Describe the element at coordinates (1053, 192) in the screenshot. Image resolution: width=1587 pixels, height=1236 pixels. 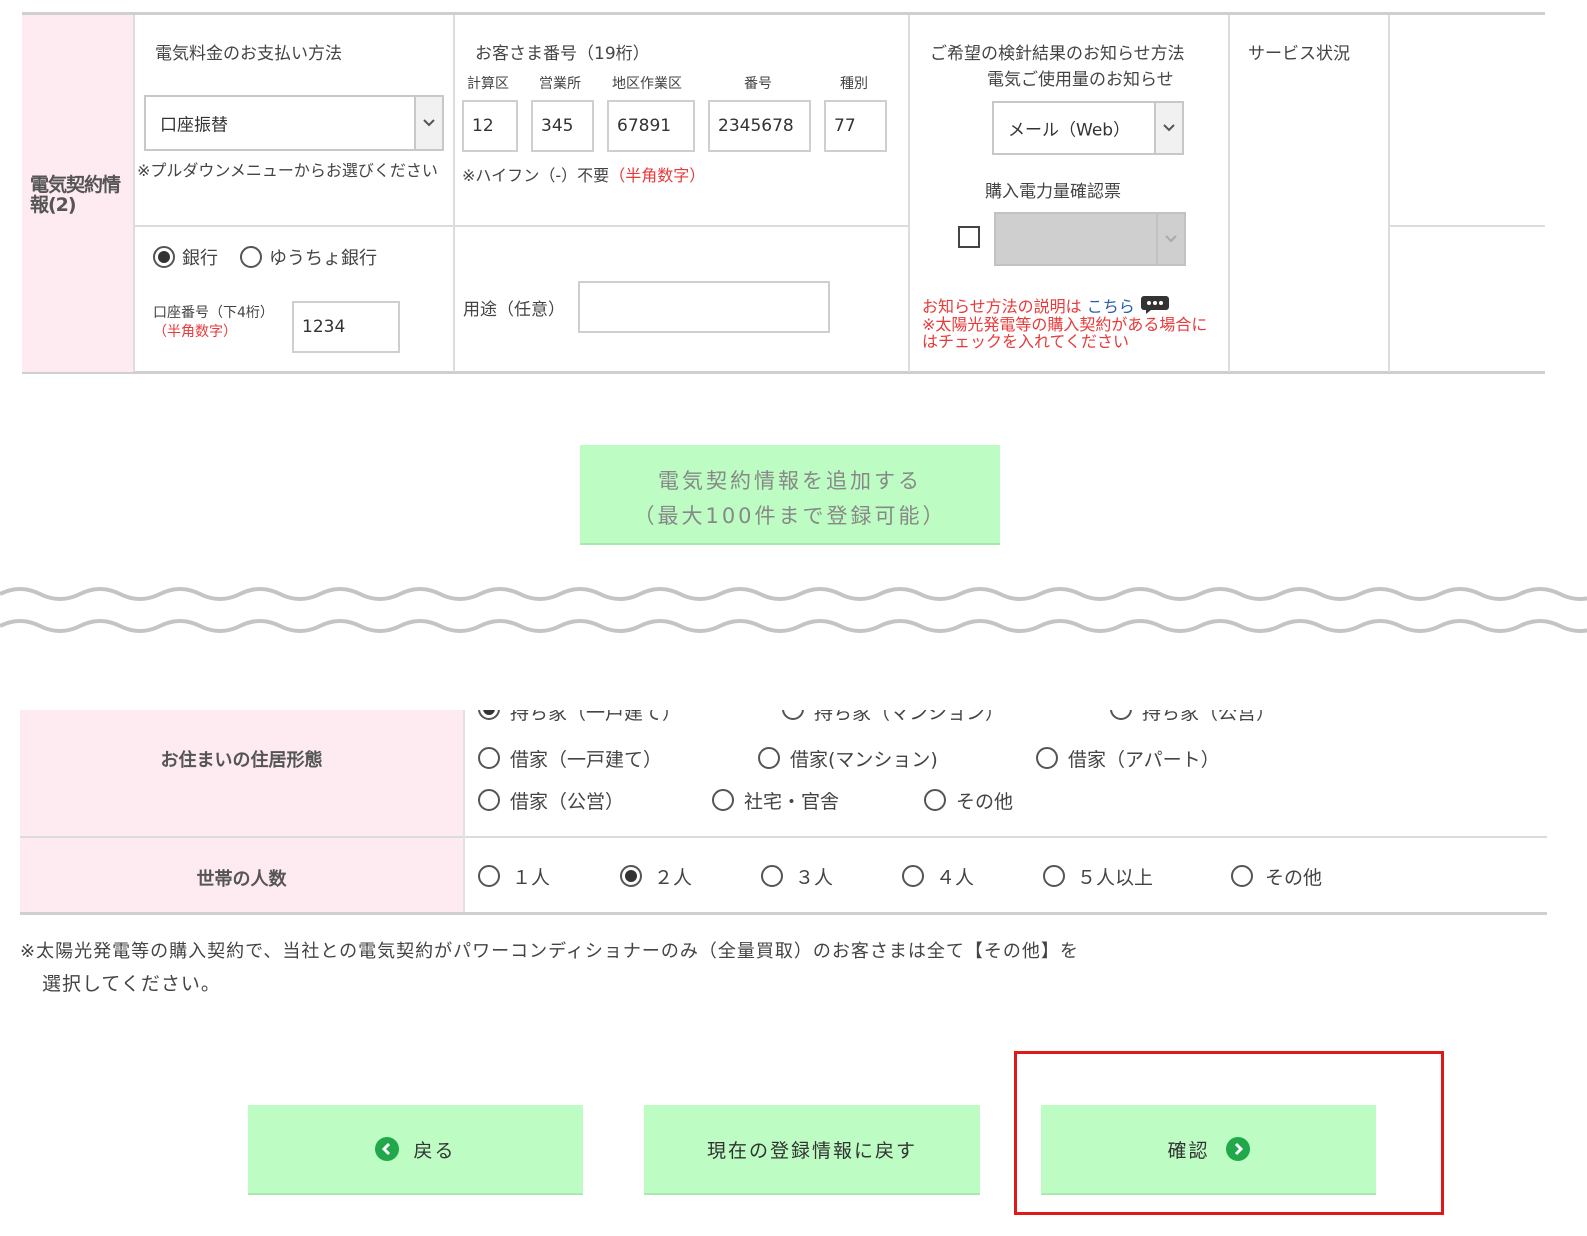
I see `purchase-power-label: 購入電力量確認票` at that location.